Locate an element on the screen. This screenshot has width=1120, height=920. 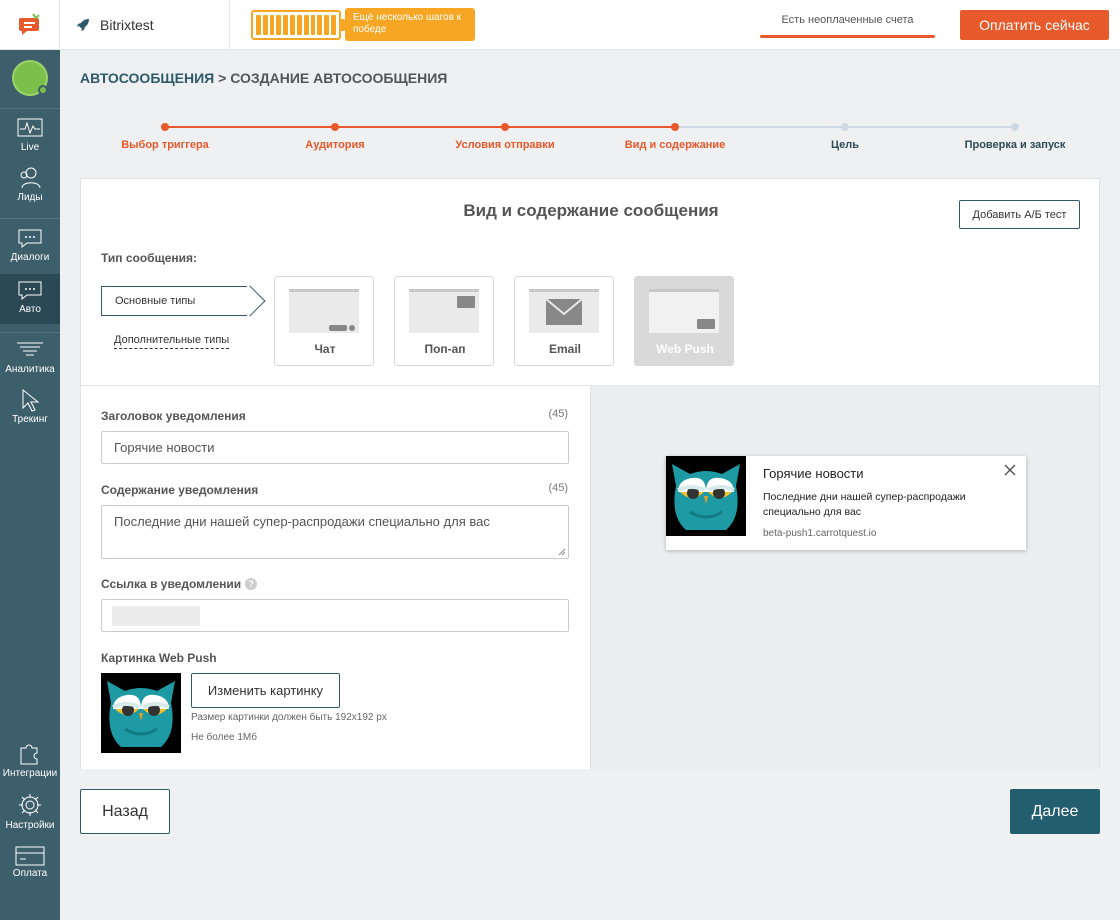
pay-now-button: Оплатить сейчас is located at coordinates (1034, 25).